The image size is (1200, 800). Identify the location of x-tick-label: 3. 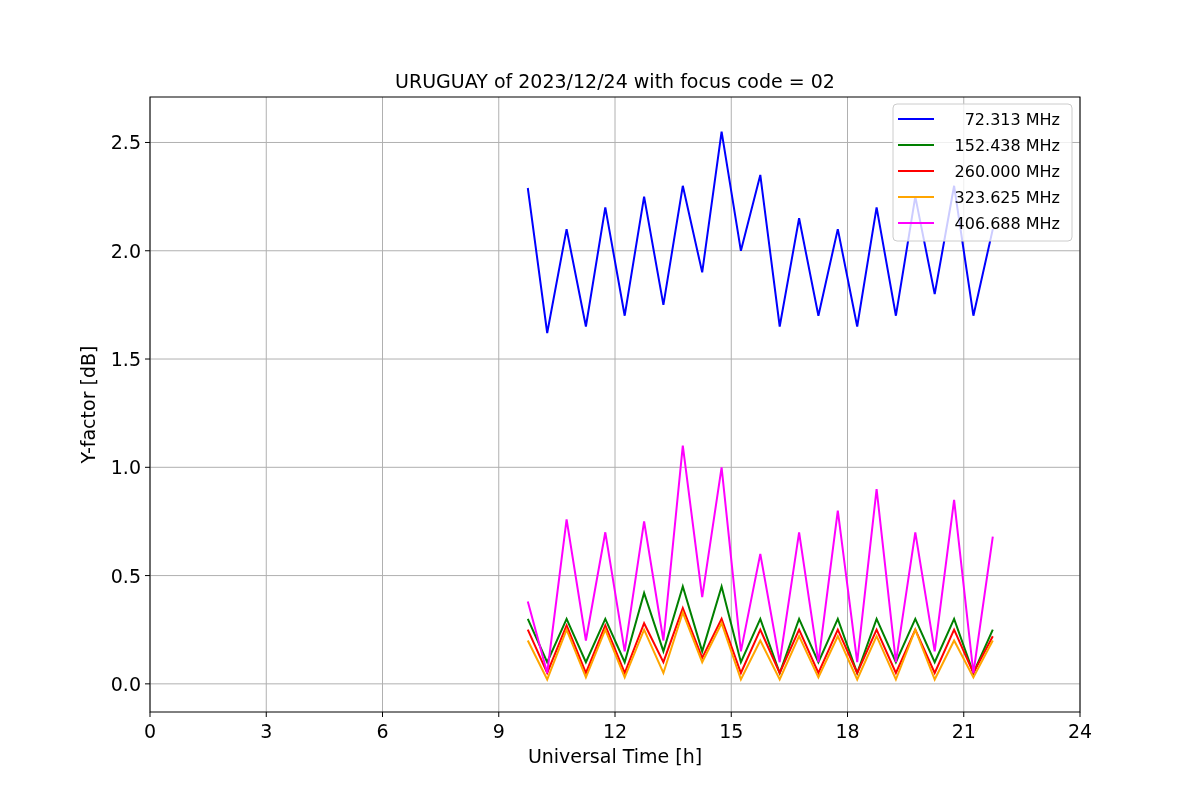
(266, 731).